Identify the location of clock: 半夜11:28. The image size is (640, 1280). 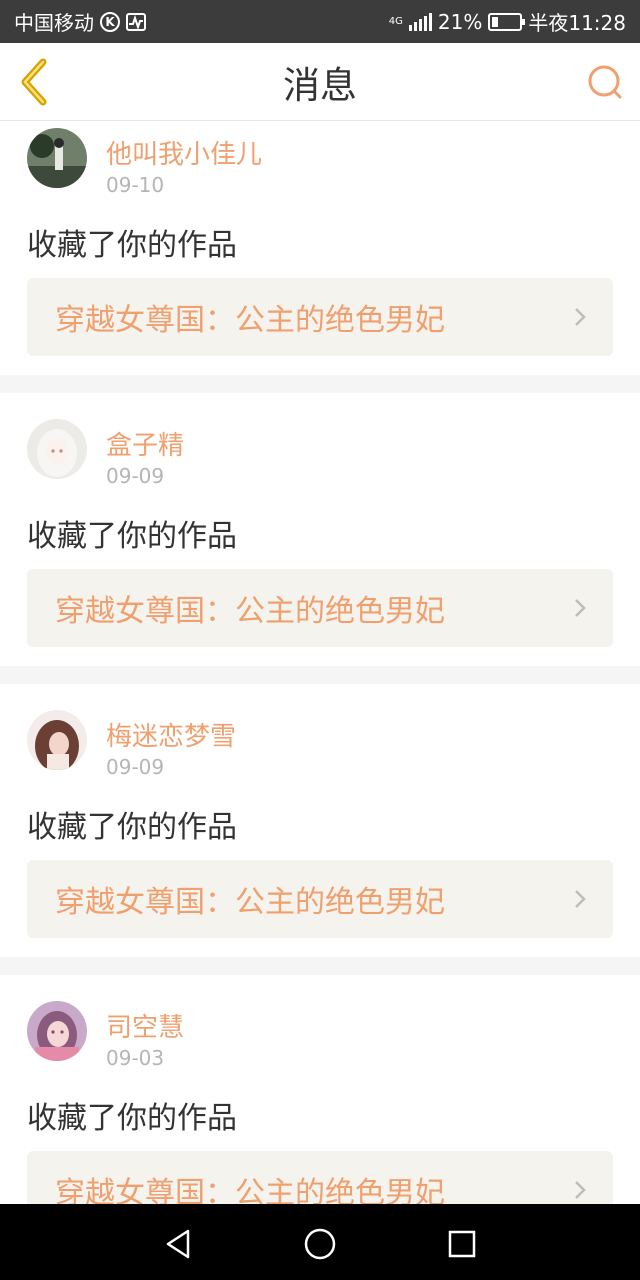
(577, 23).